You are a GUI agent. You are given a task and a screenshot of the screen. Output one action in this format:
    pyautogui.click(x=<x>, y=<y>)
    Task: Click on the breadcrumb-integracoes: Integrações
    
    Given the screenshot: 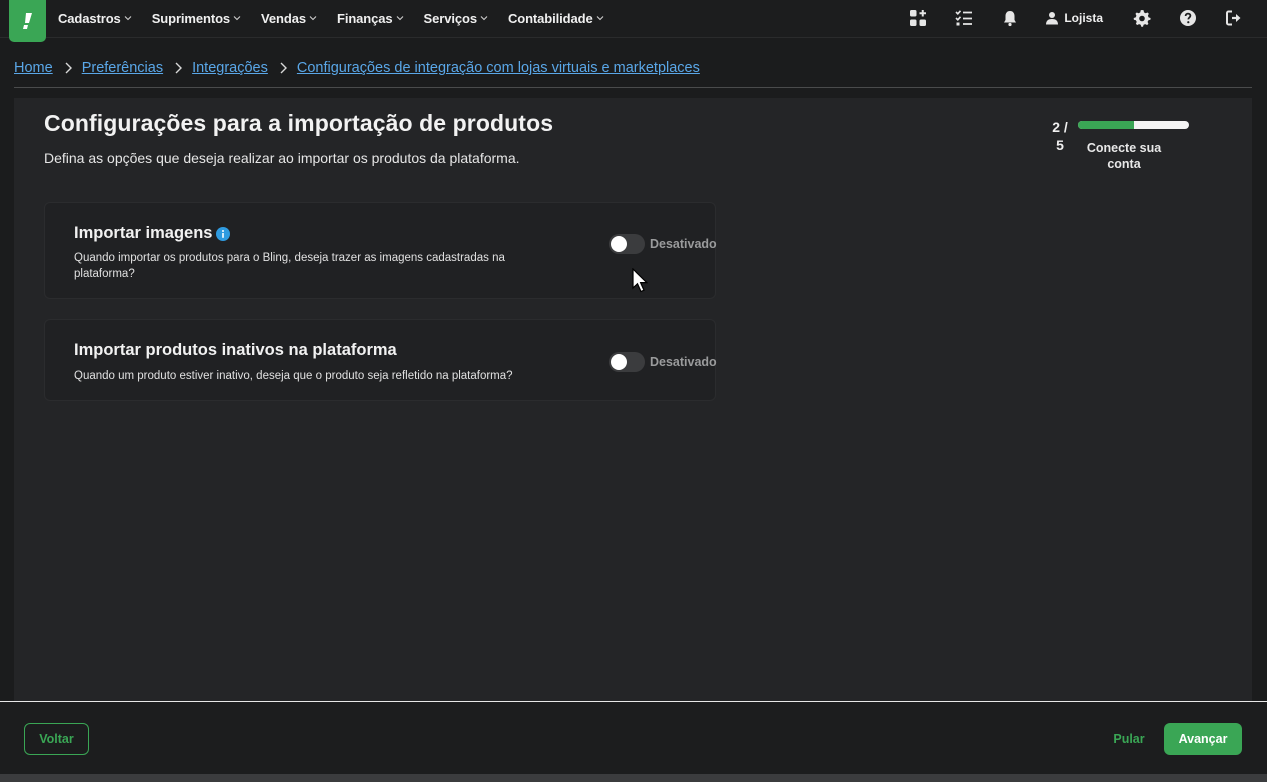 What is the action you would take?
    pyautogui.click(x=230, y=68)
    